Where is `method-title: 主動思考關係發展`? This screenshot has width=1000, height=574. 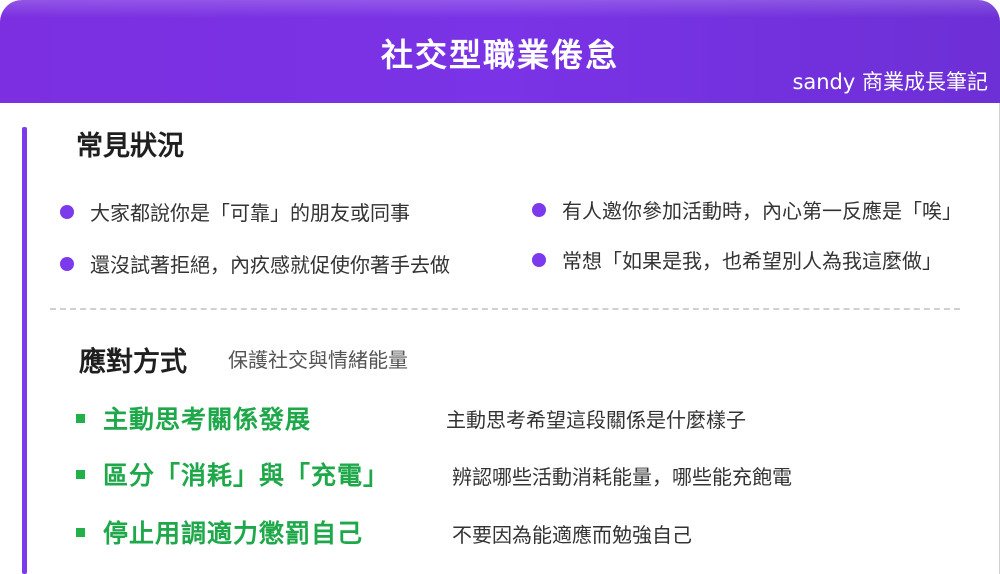
method-title: 主動思考關係發展 is located at coordinates (207, 419).